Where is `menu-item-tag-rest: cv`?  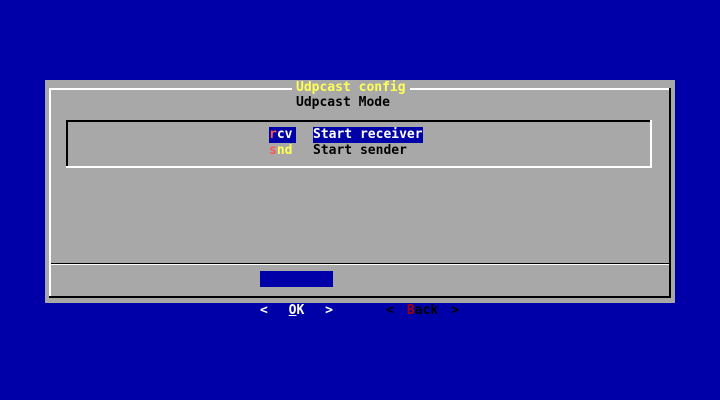
menu-item-tag-rest: cv is located at coordinates (284, 134).